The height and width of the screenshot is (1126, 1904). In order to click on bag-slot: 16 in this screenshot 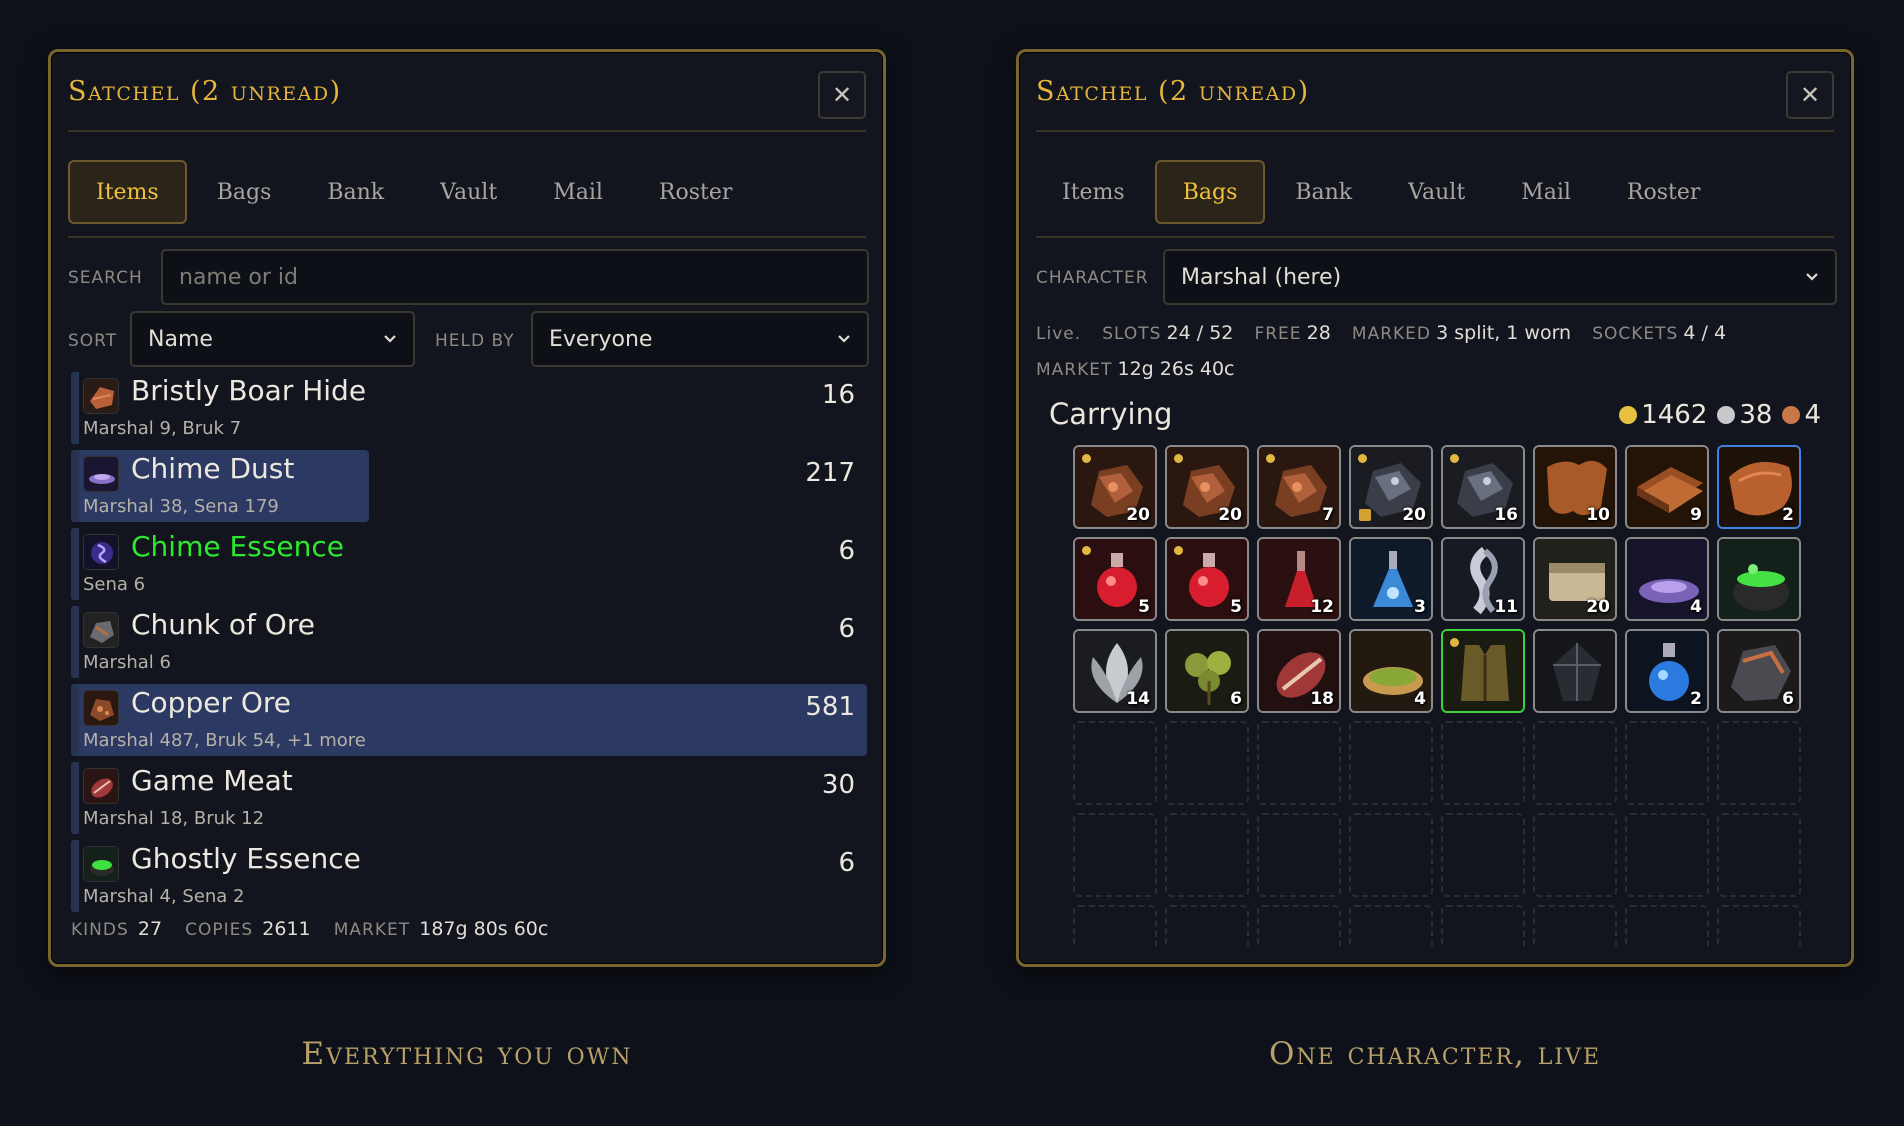, I will do `click(1483, 487)`.